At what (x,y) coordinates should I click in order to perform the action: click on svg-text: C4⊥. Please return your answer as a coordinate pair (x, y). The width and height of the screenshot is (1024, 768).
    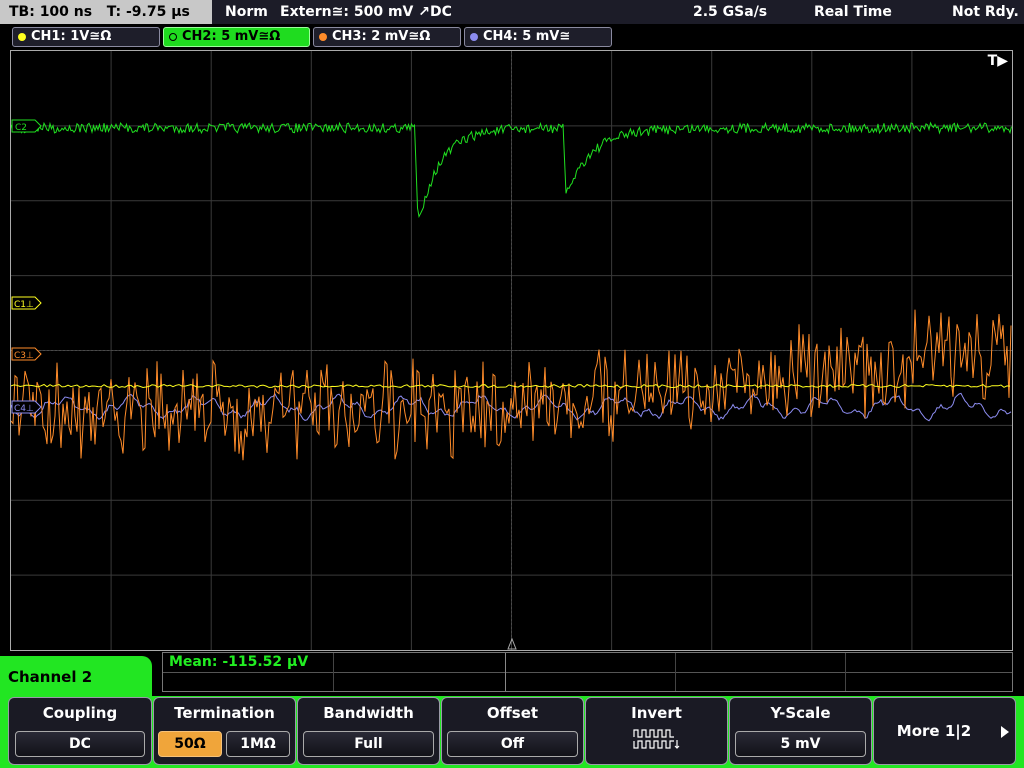
    Looking at the image, I should click on (24, 409).